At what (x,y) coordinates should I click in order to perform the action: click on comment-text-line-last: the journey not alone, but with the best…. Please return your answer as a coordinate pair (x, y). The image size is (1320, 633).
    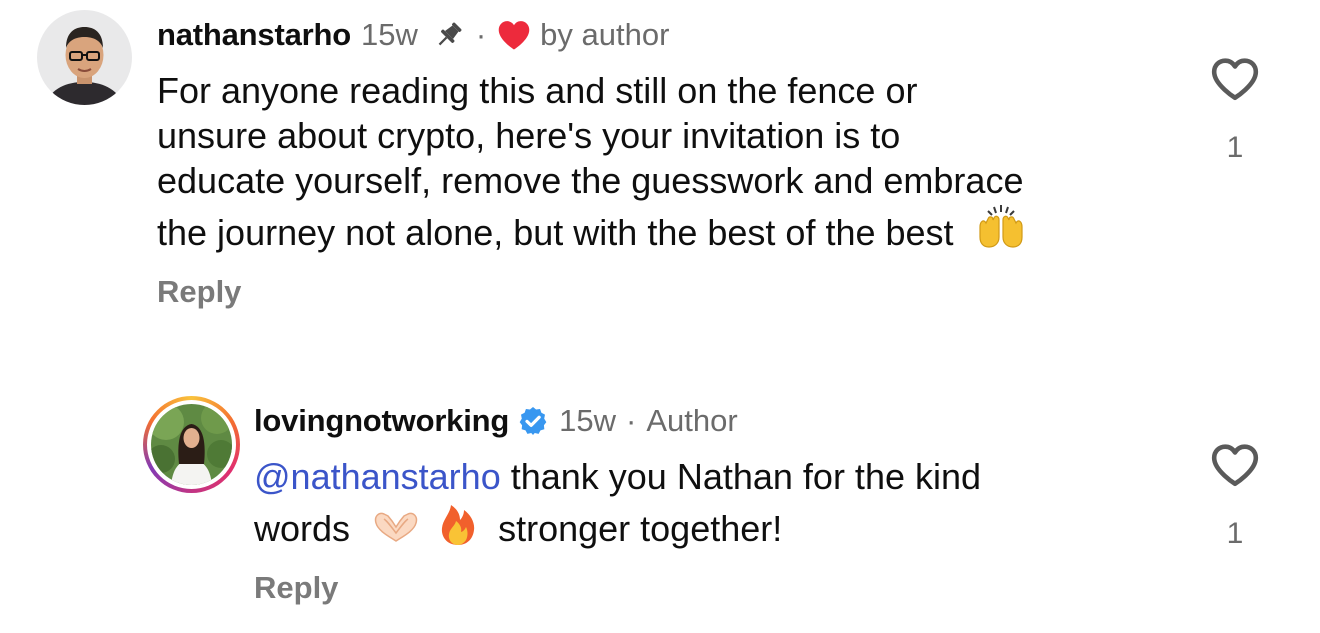
    Looking at the image, I should click on (592, 232).